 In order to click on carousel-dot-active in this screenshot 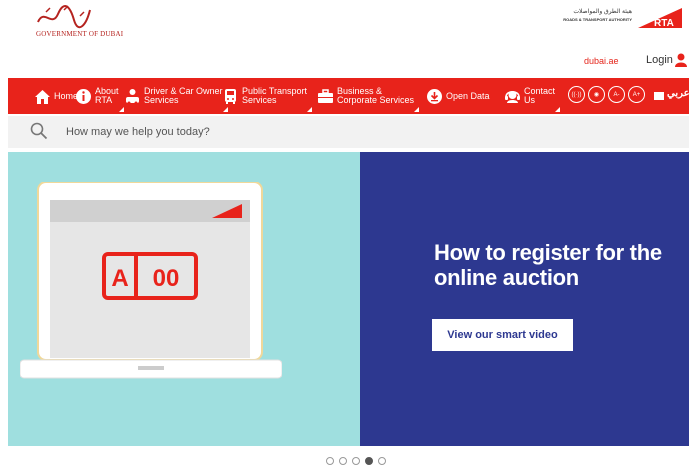, I will do `click(369, 461)`.